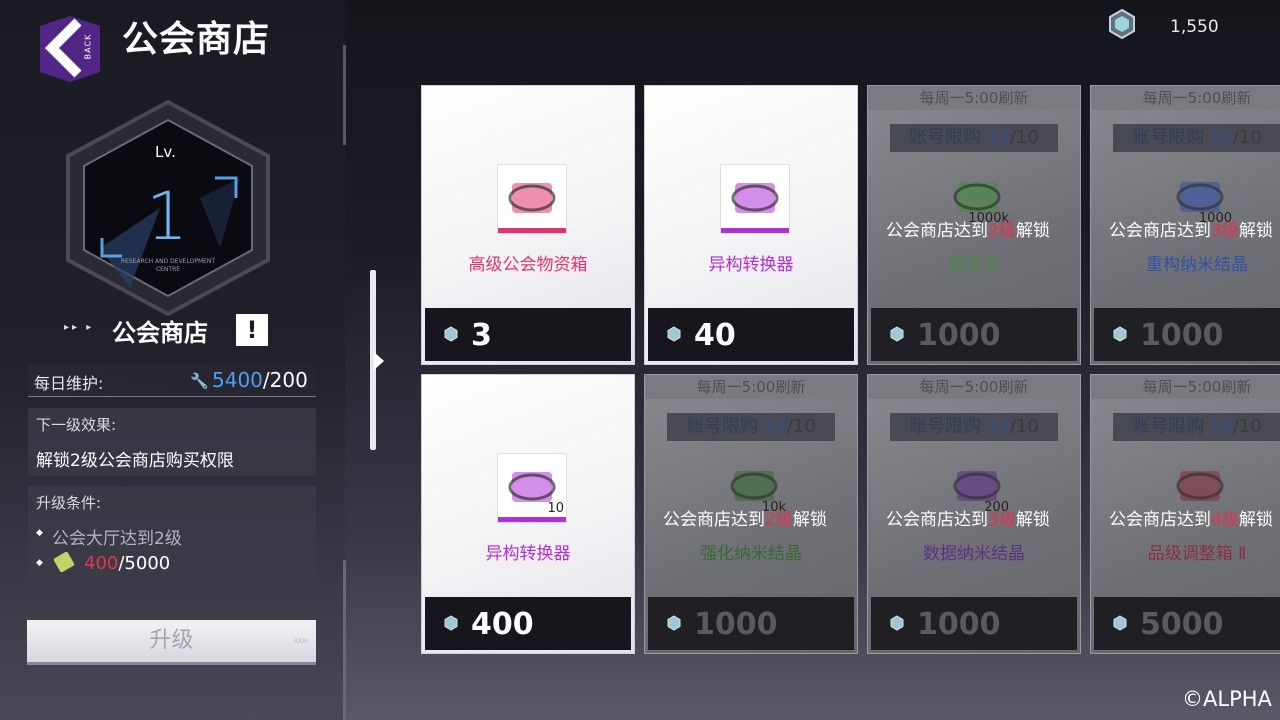 The image size is (1280, 720). I want to click on upgrade-button: 升级, so click(171, 641).